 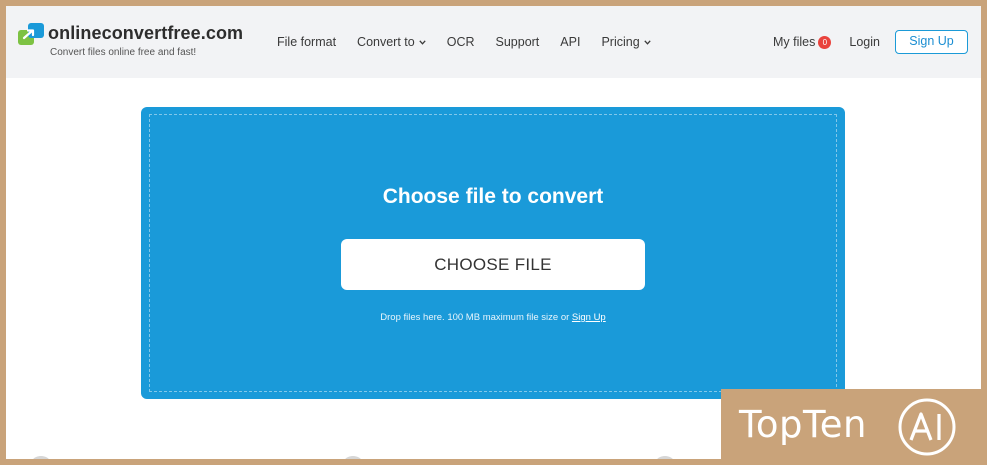 I want to click on topten-watermark: TopTen, so click(x=854, y=427).